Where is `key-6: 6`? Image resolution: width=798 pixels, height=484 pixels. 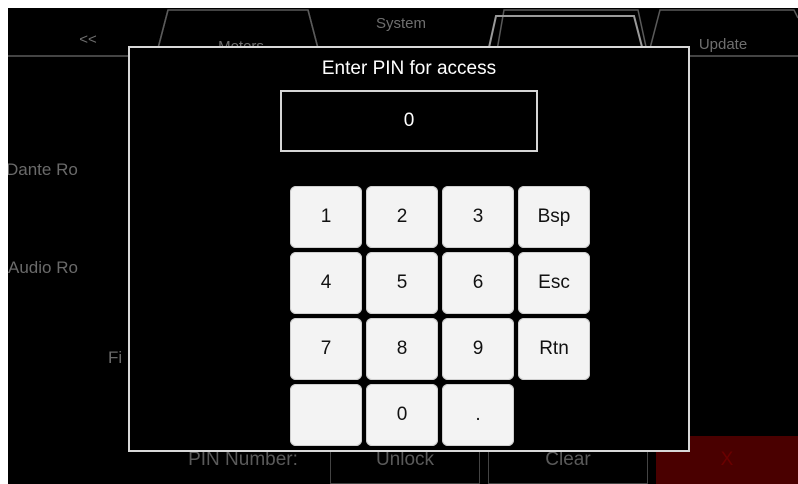
key-6: 6 is located at coordinates (478, 283).